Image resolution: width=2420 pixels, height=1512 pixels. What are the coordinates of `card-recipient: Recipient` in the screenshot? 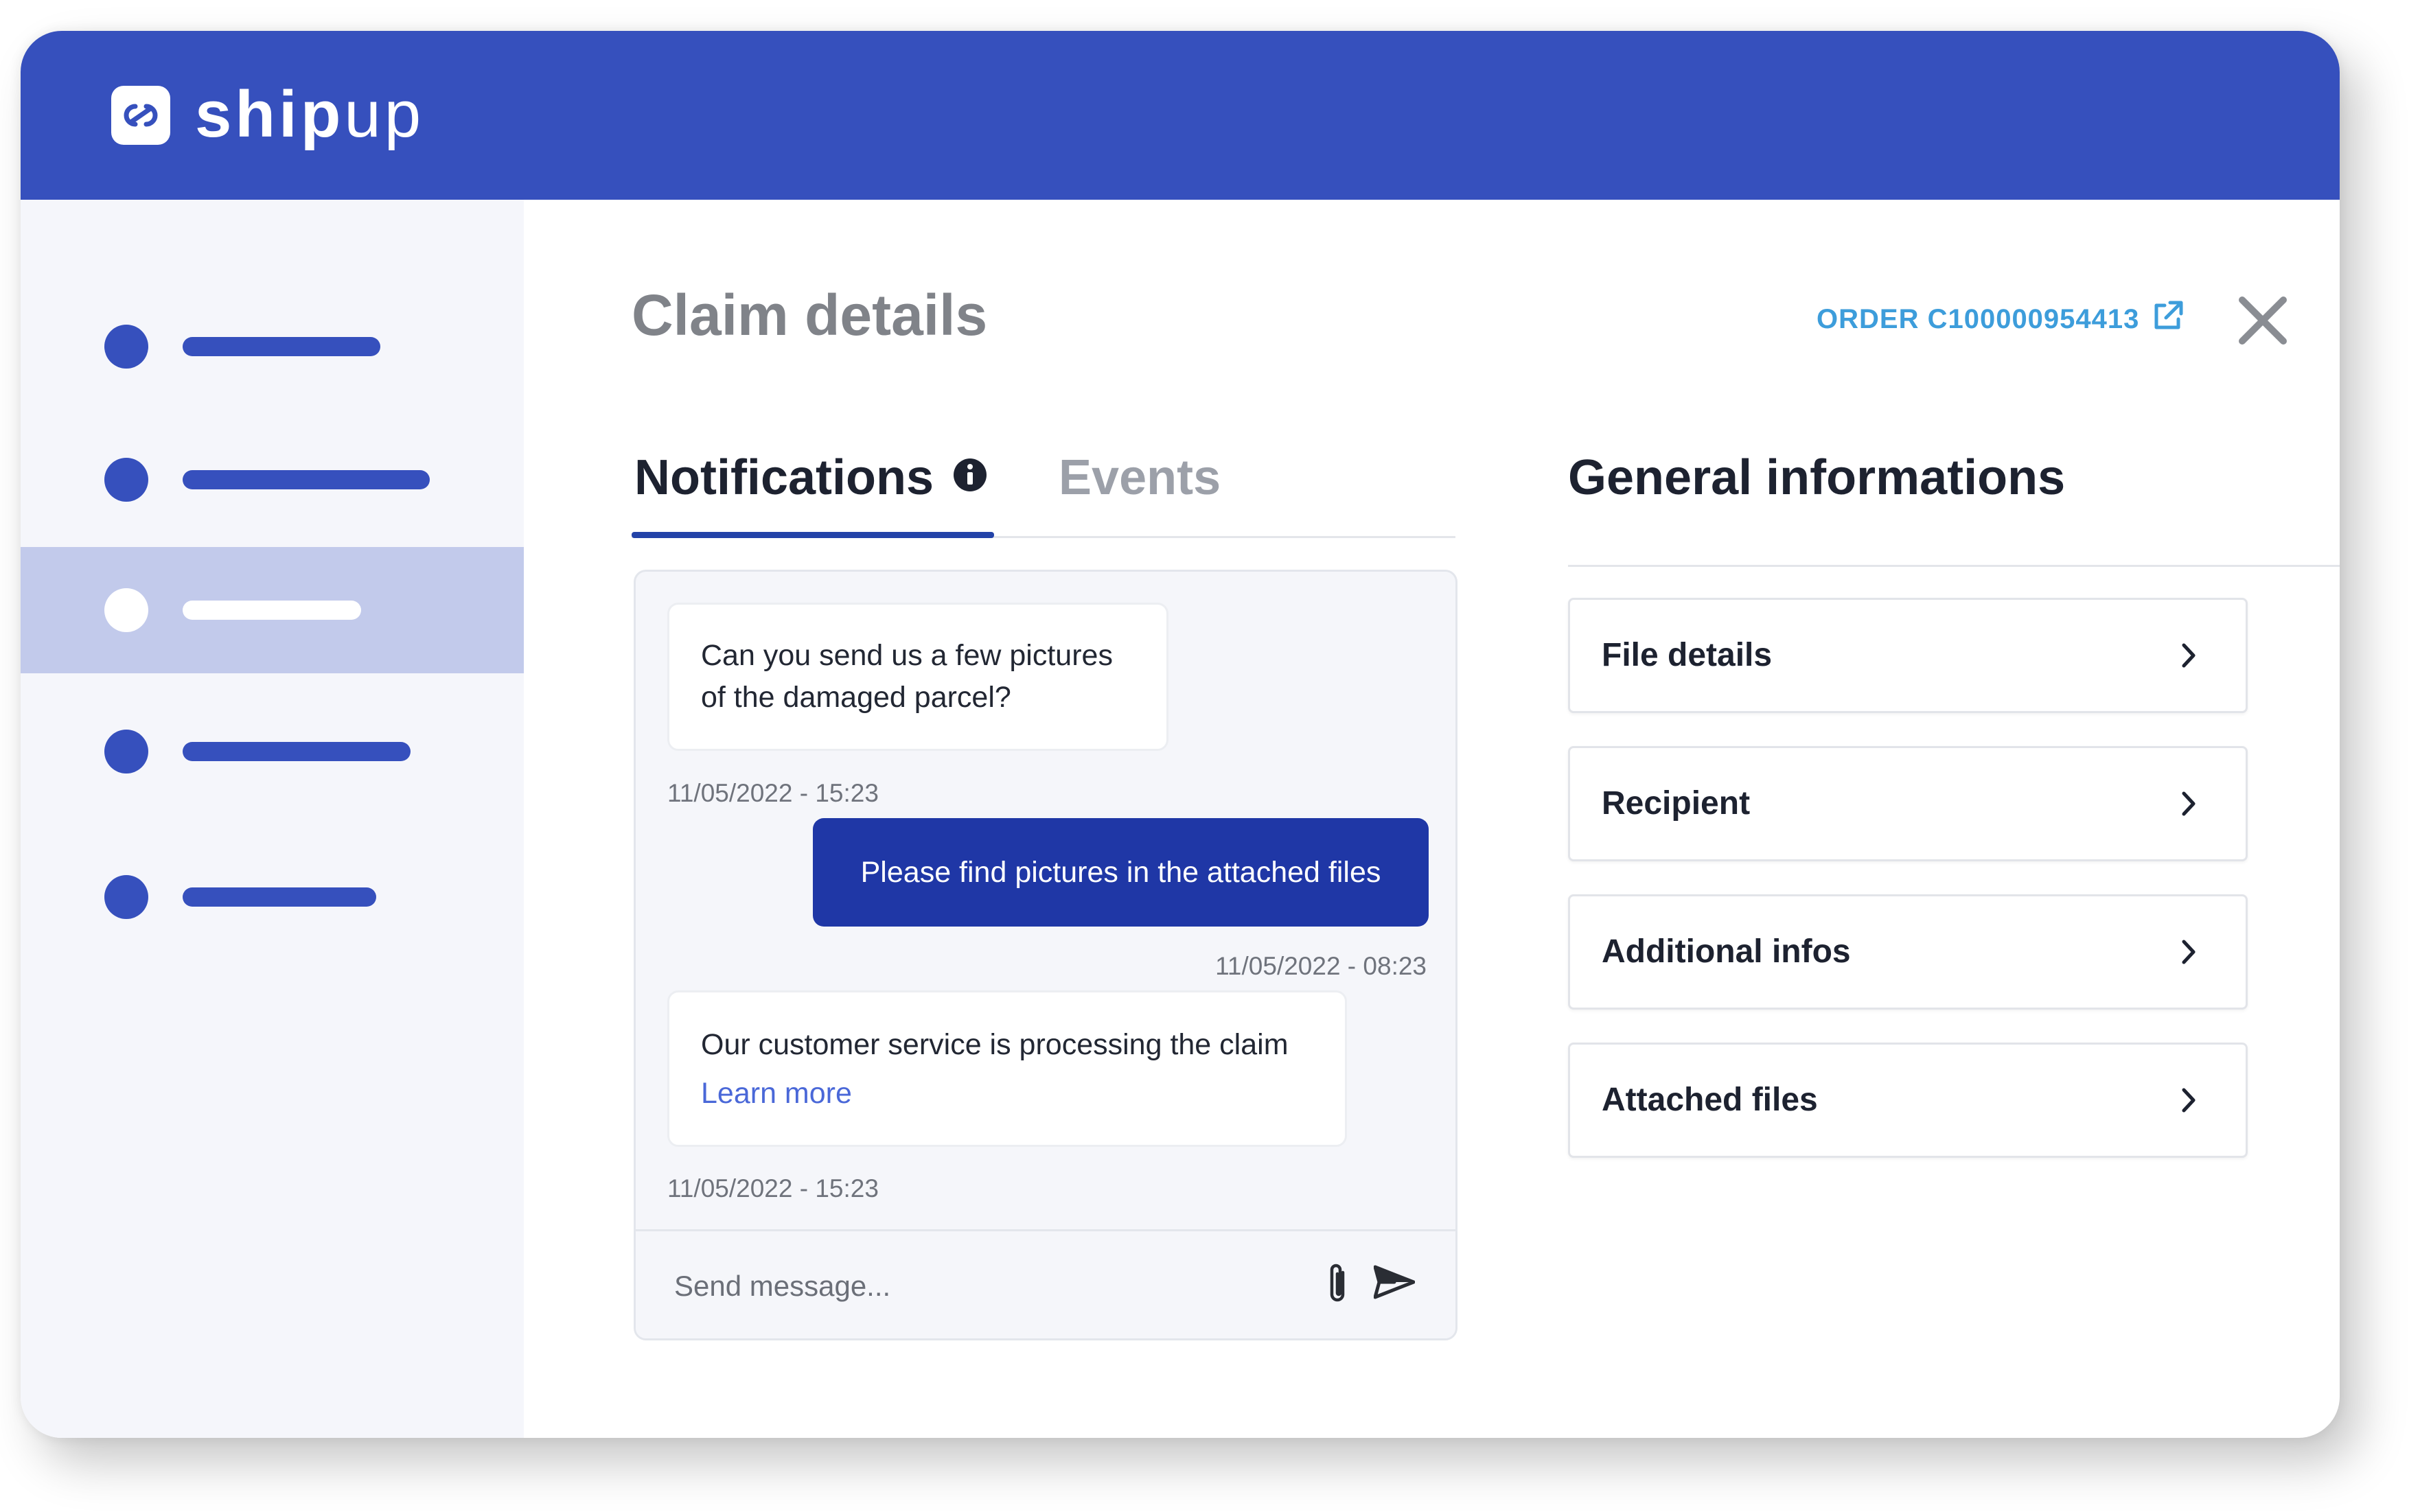 It's located at (1908, 804).